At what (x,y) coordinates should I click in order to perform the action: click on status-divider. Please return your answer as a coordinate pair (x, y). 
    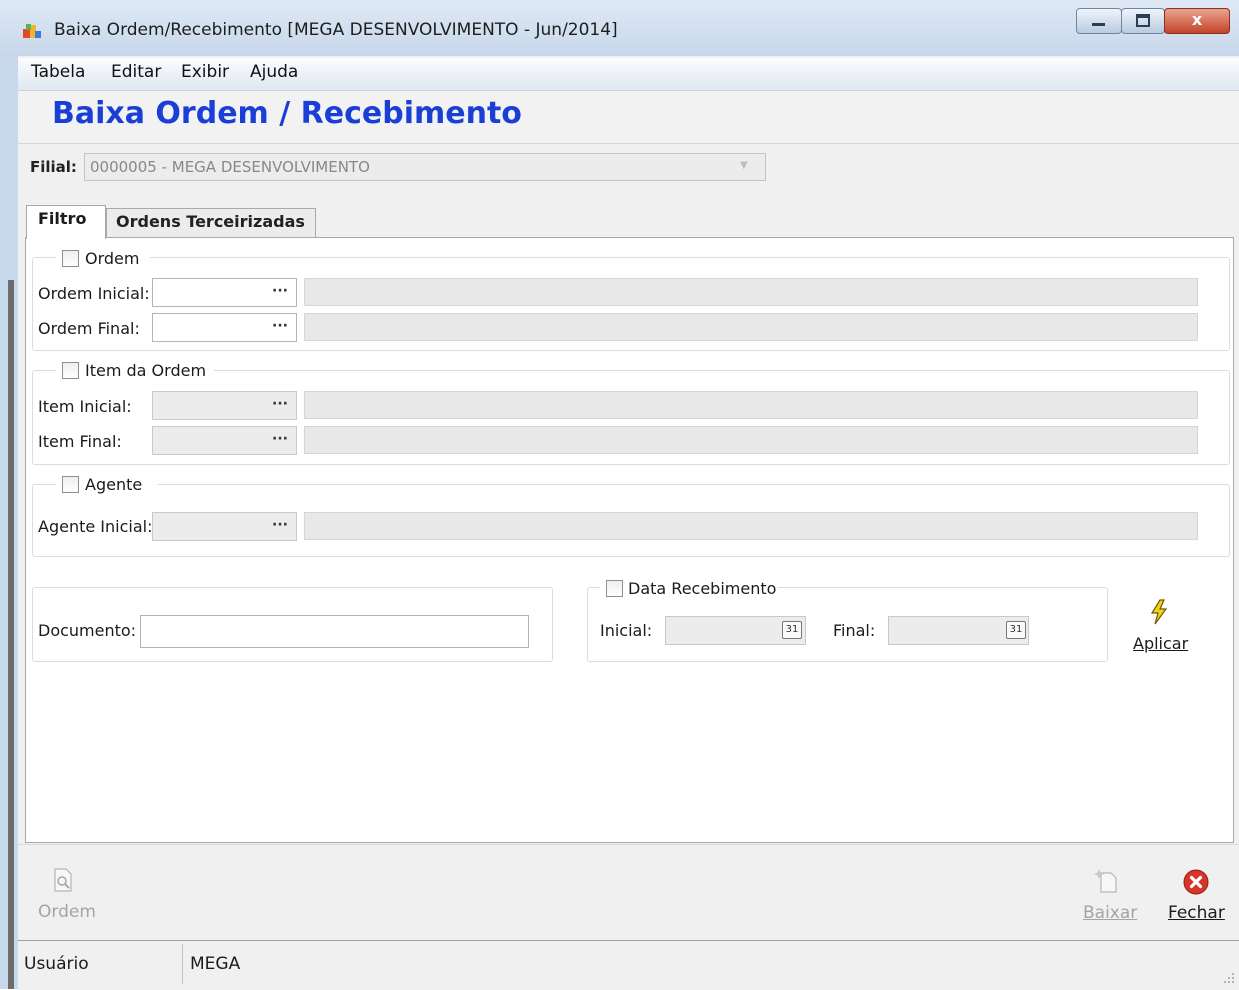
    Looking at the image, I should click on (182, 964).